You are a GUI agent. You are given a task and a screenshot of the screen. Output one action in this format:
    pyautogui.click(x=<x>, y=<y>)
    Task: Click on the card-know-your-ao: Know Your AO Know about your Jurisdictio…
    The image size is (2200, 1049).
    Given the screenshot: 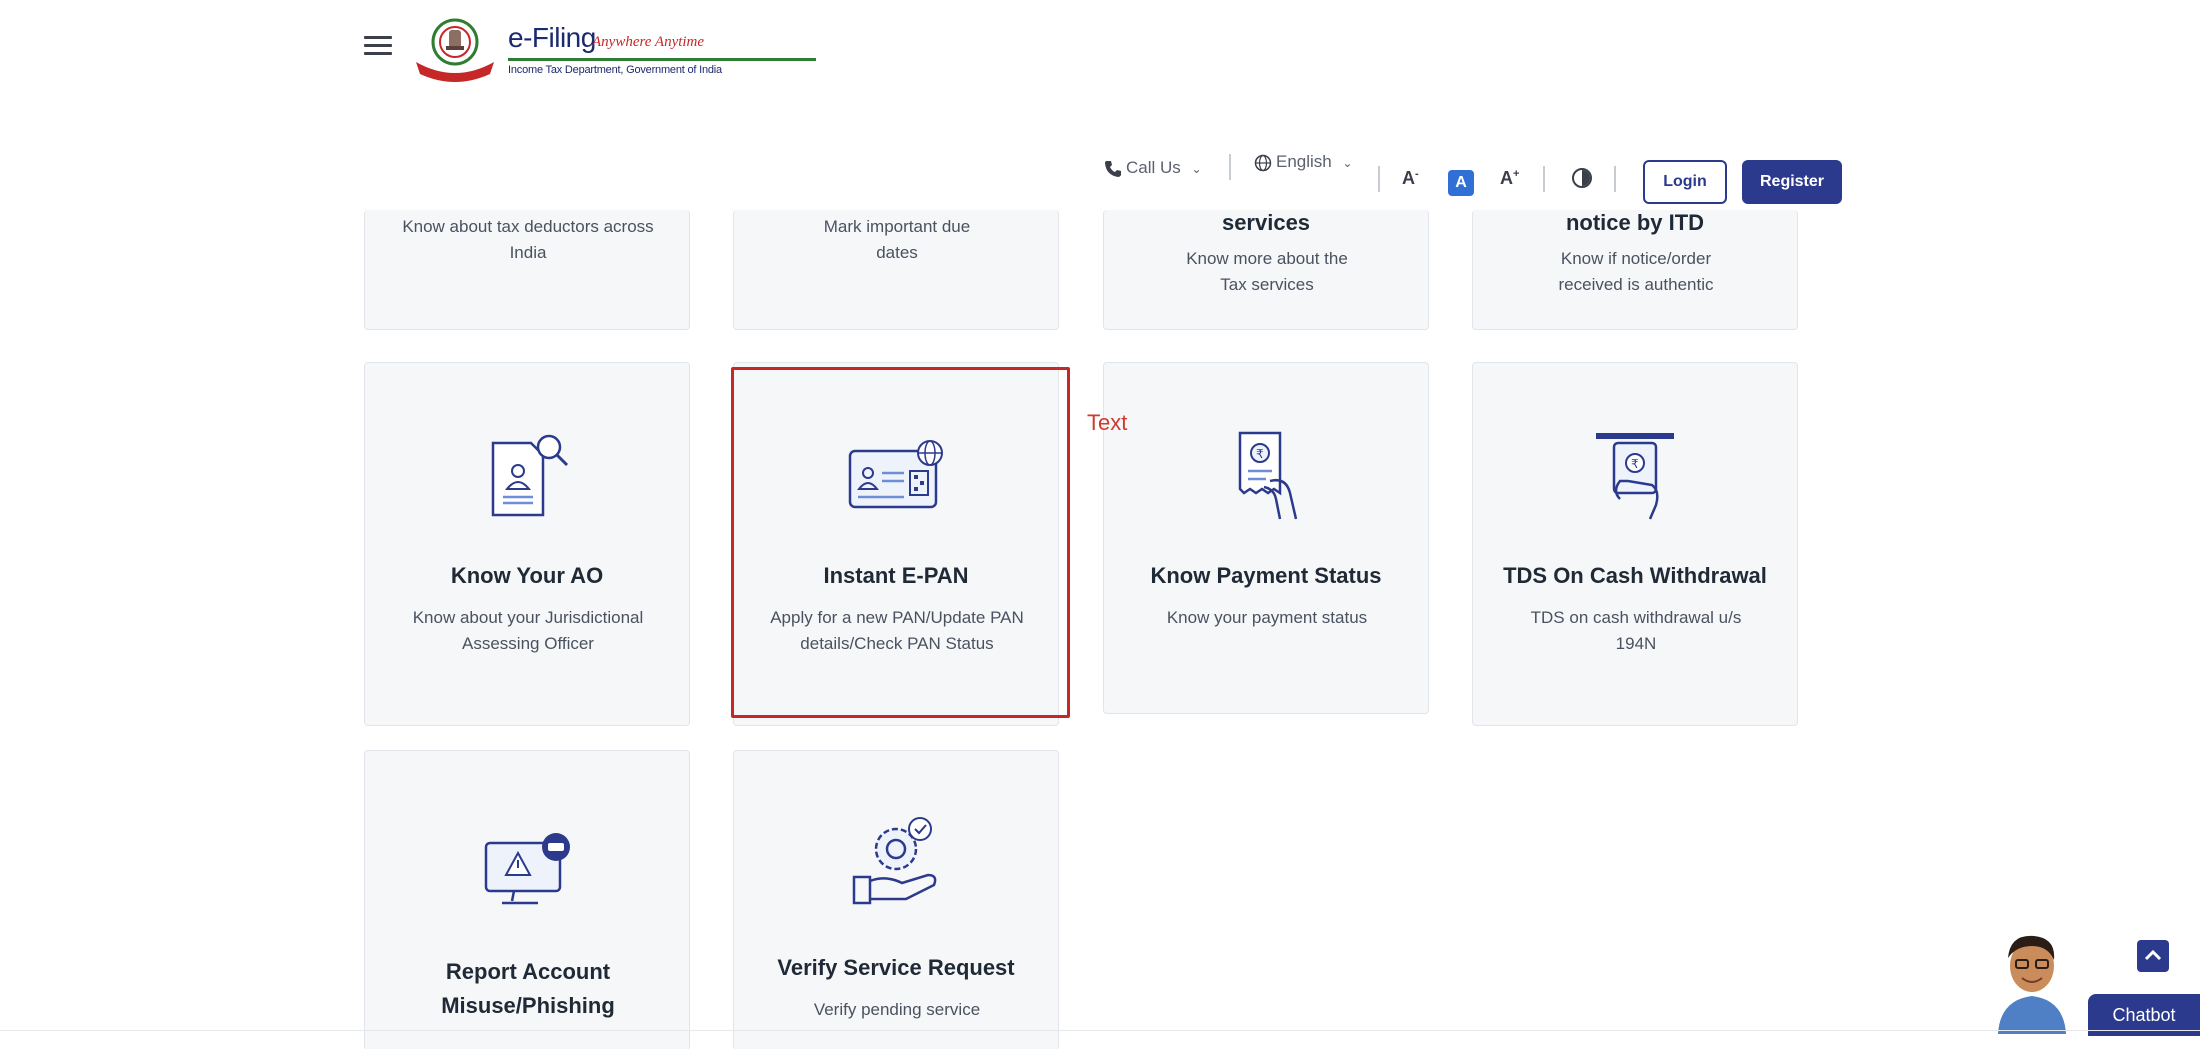 What is the action you would take?
    pyautogui.click(x=527, y=544)
    